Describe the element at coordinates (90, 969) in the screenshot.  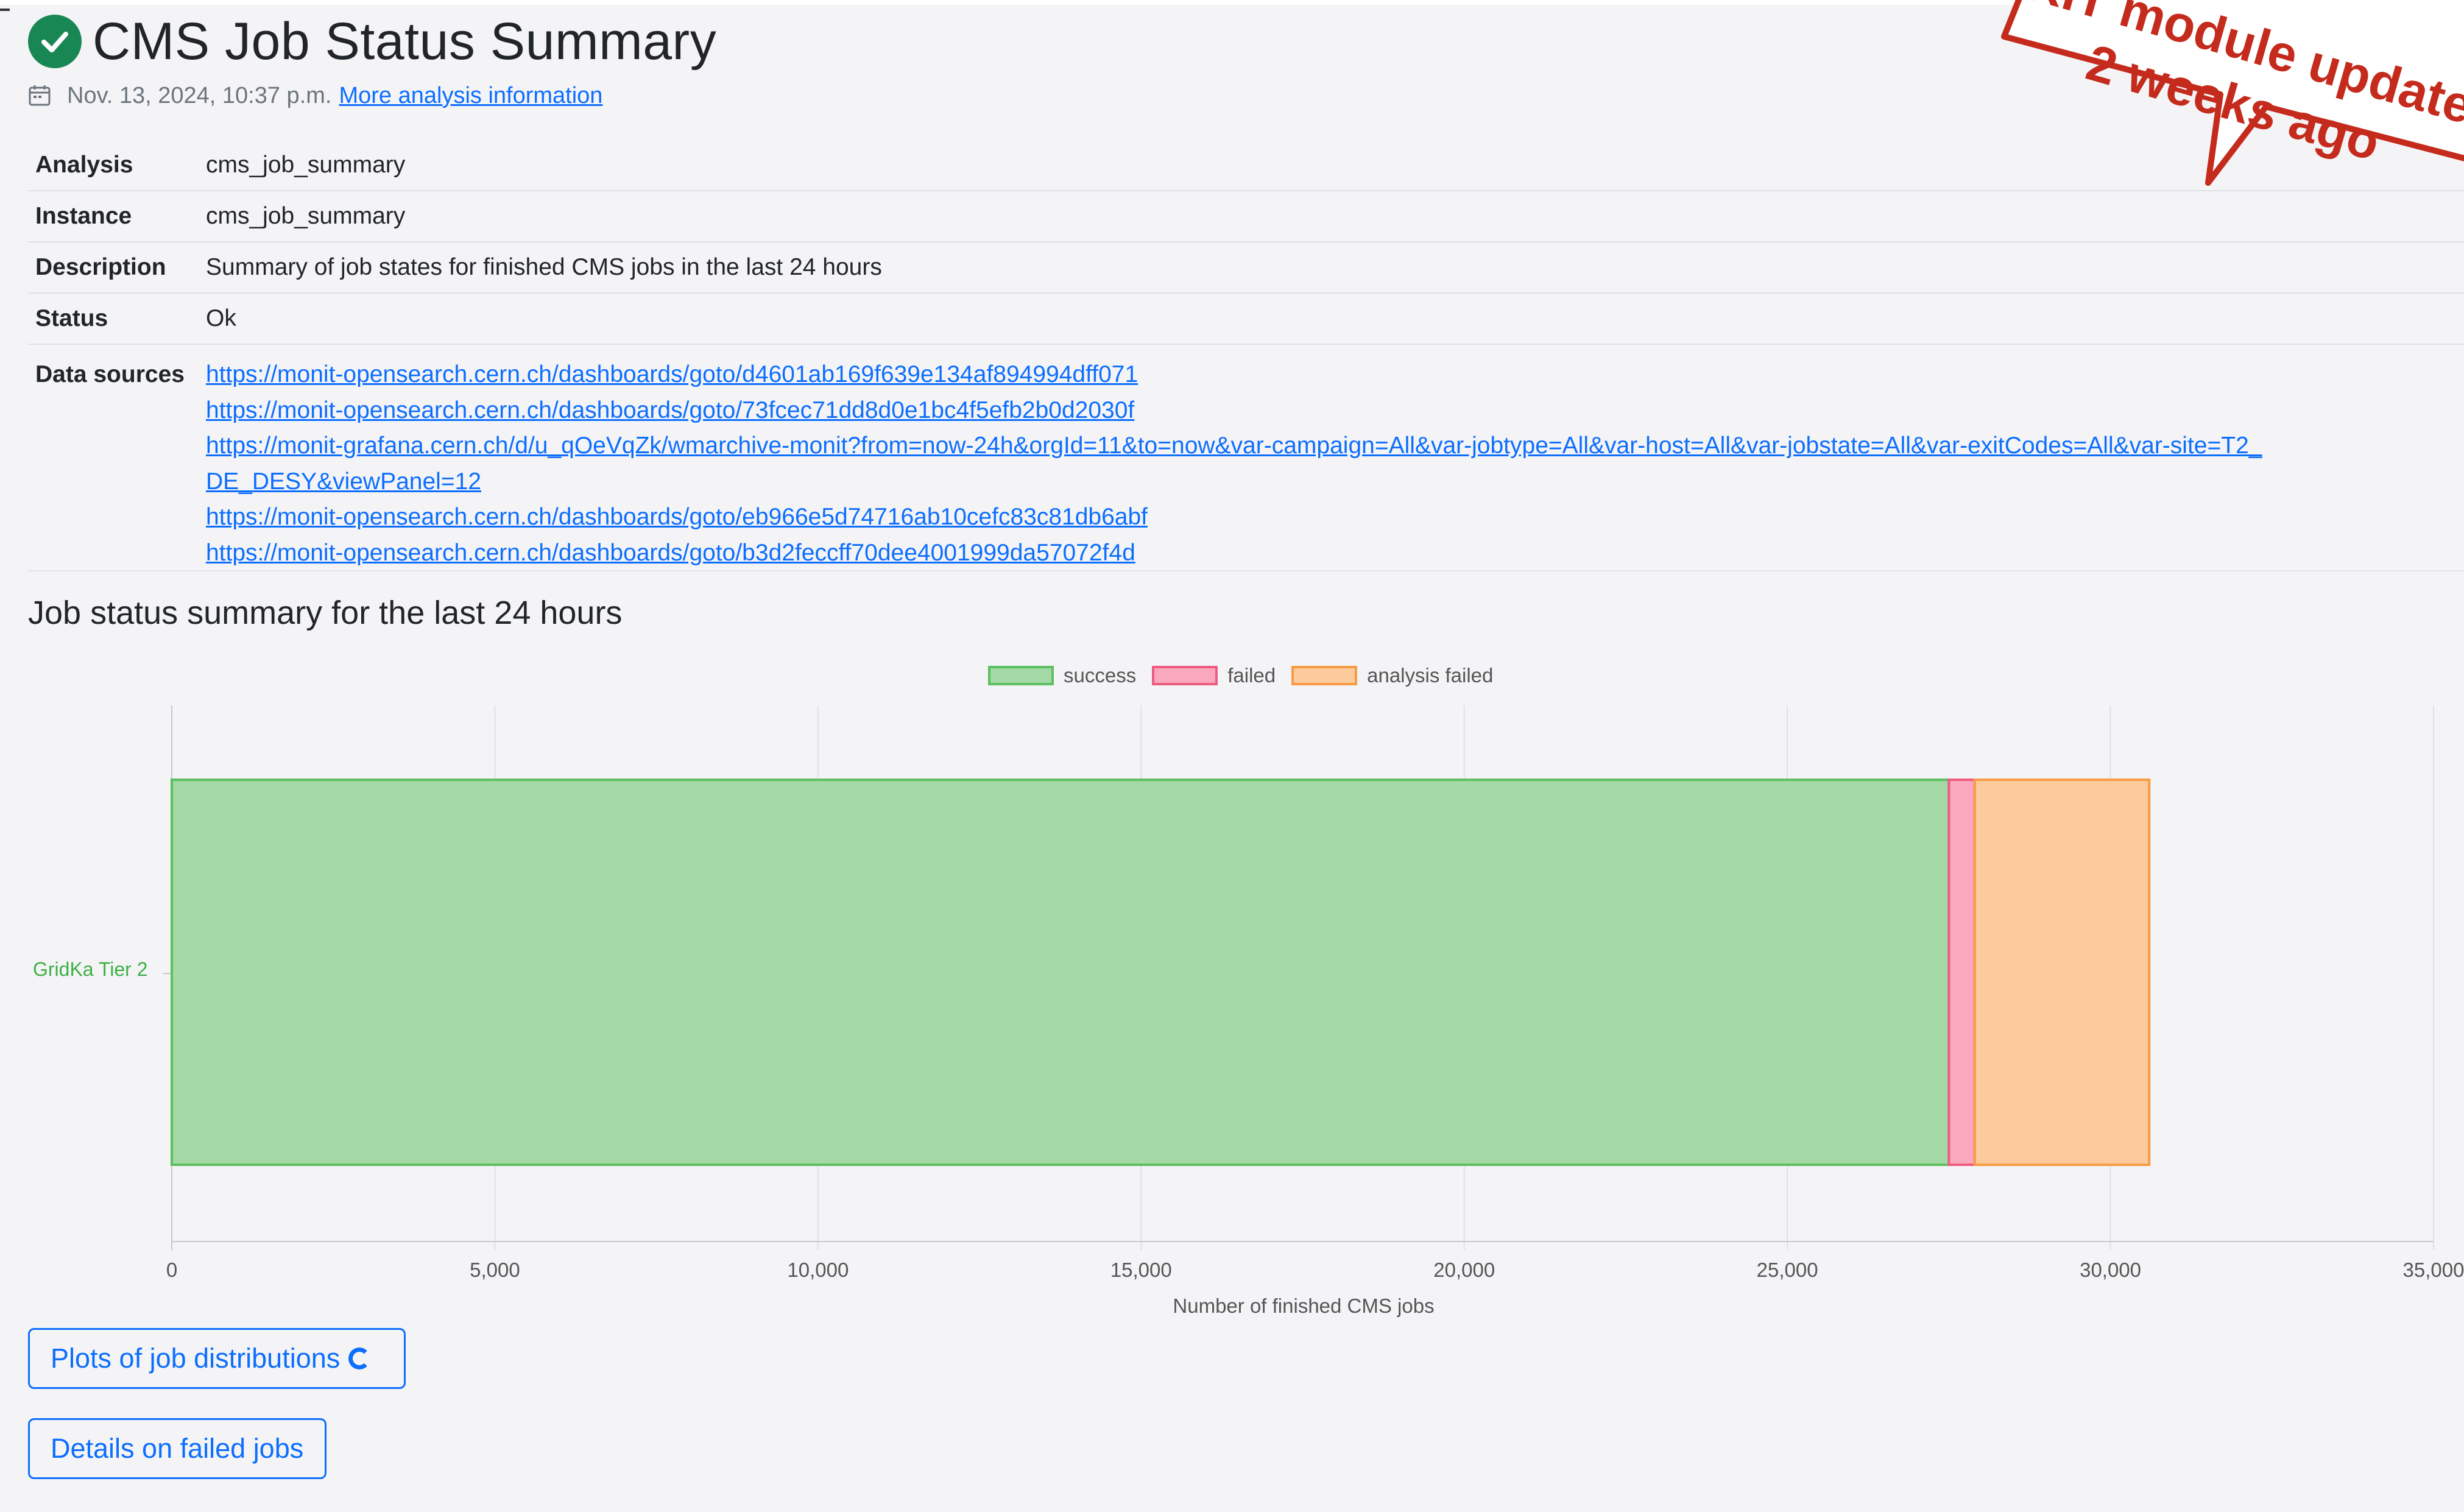
I see `y-category-label: GridKa Tier 2` at that location.